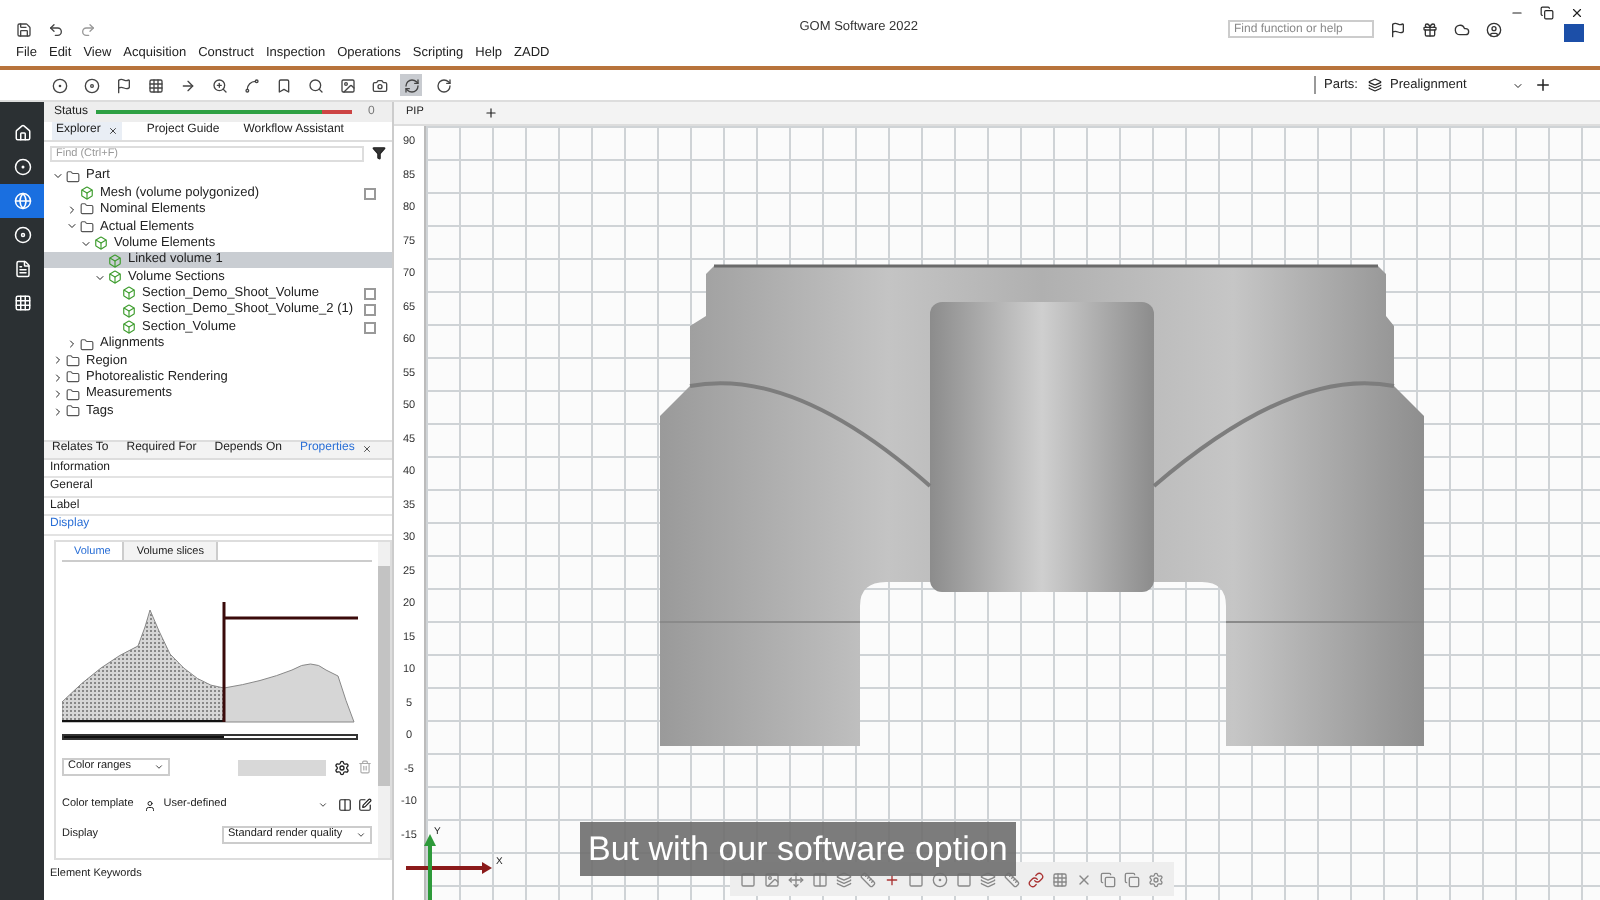 This screenshot has width=1600, height=900. I want to click on redo-icon, so click(88, 30).